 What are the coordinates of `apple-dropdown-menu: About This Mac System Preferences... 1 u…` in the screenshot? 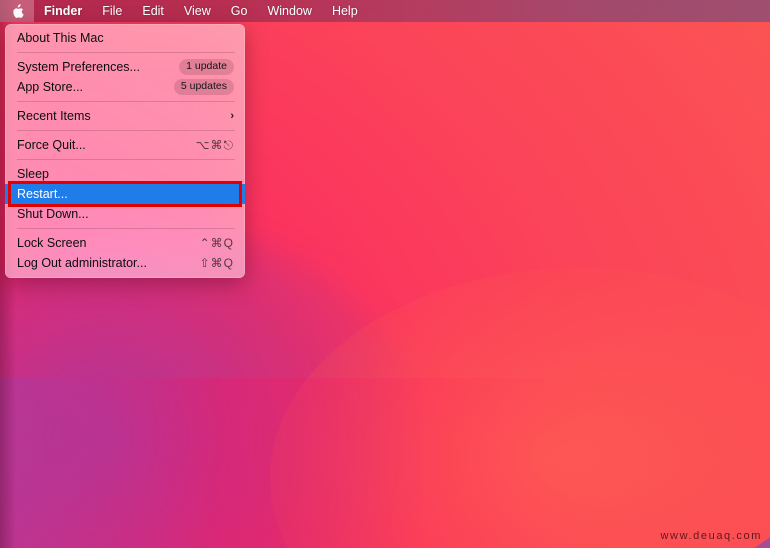 It's located at (125, 151).